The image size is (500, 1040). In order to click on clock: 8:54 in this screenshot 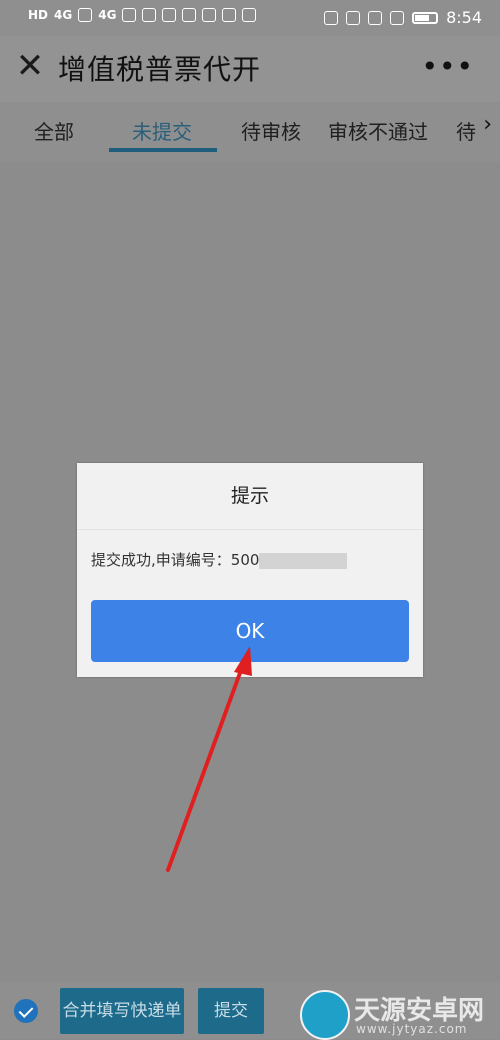, I will do `click(464, 17)`.